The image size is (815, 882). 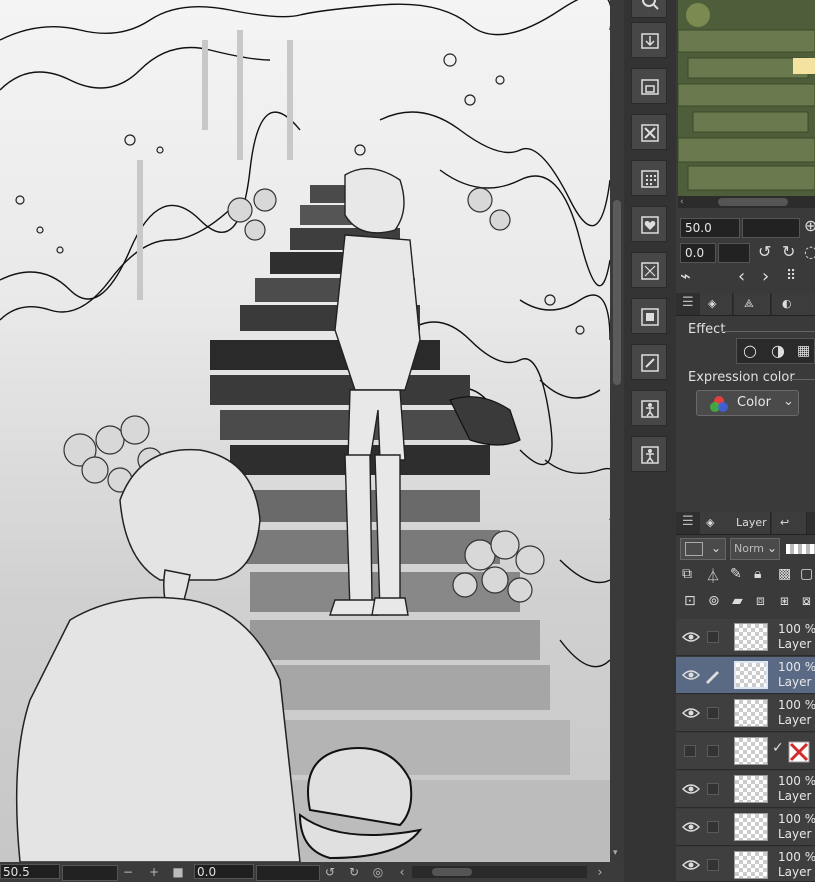 I want to click on rotation-slider, so click(x=288, y=873).